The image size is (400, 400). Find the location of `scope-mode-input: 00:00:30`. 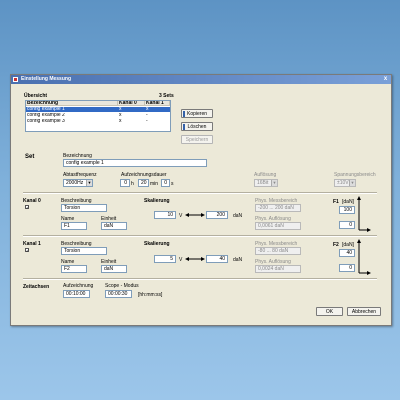

scope-mode-input: 00:00:30 is located at coordinates (118, 294).